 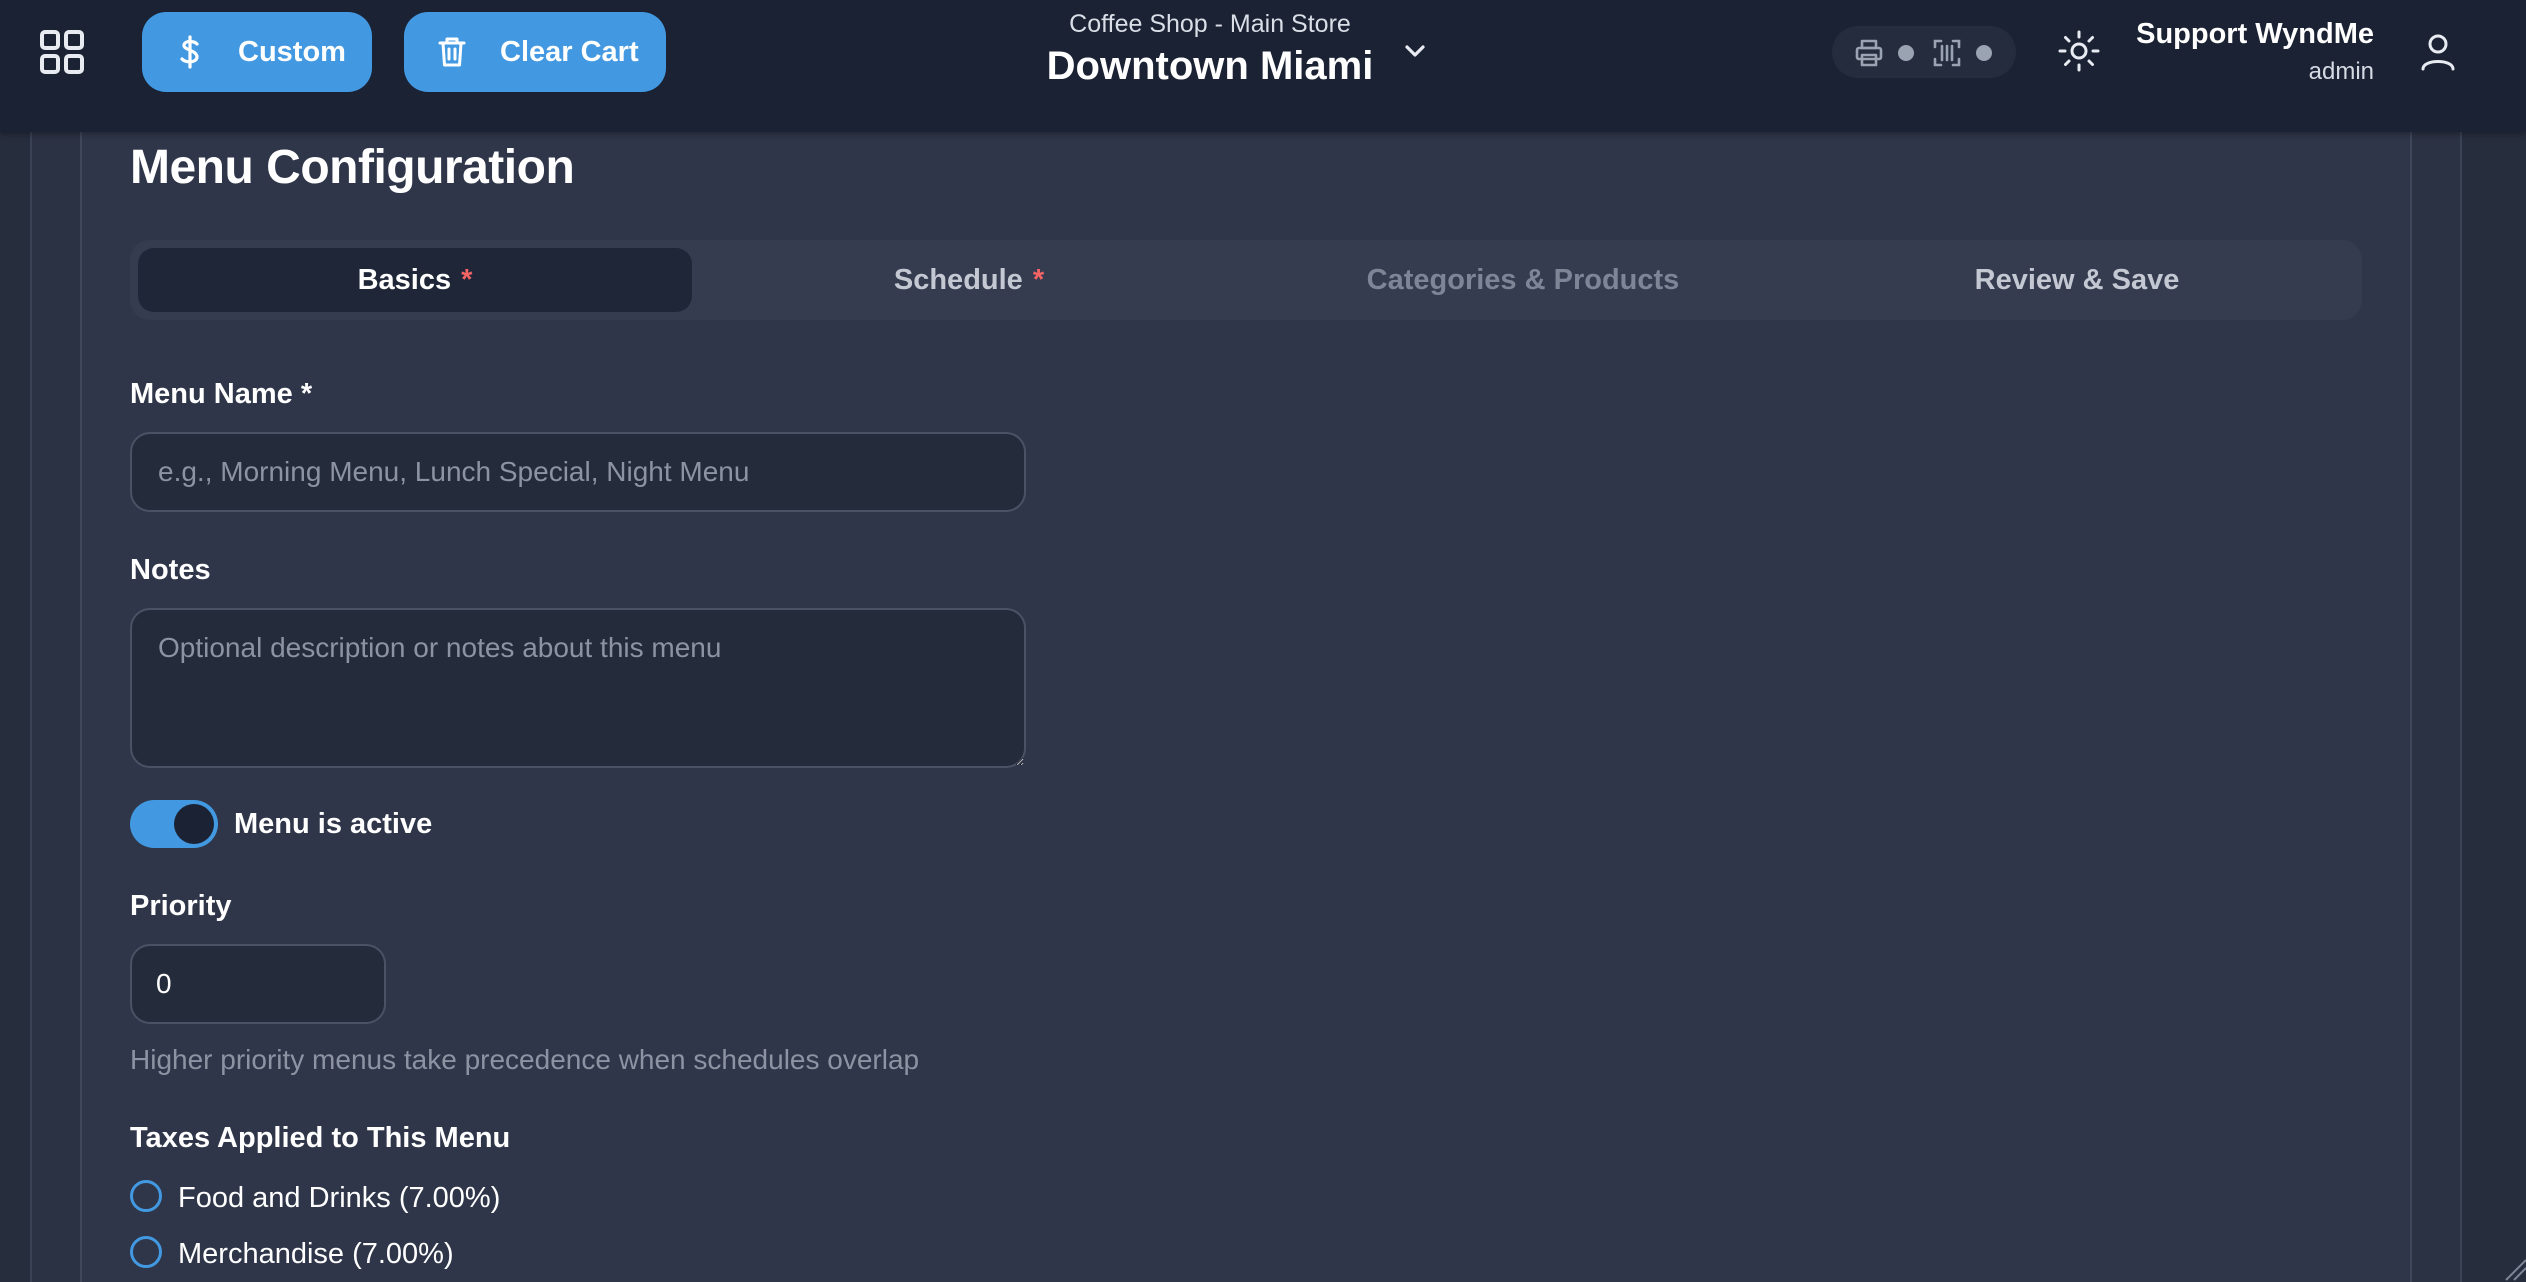 What do you see at coordinates (146, 1252) in the screenshot?
I see `tax-merchandise-radio` at bounding box center [146, 1252].